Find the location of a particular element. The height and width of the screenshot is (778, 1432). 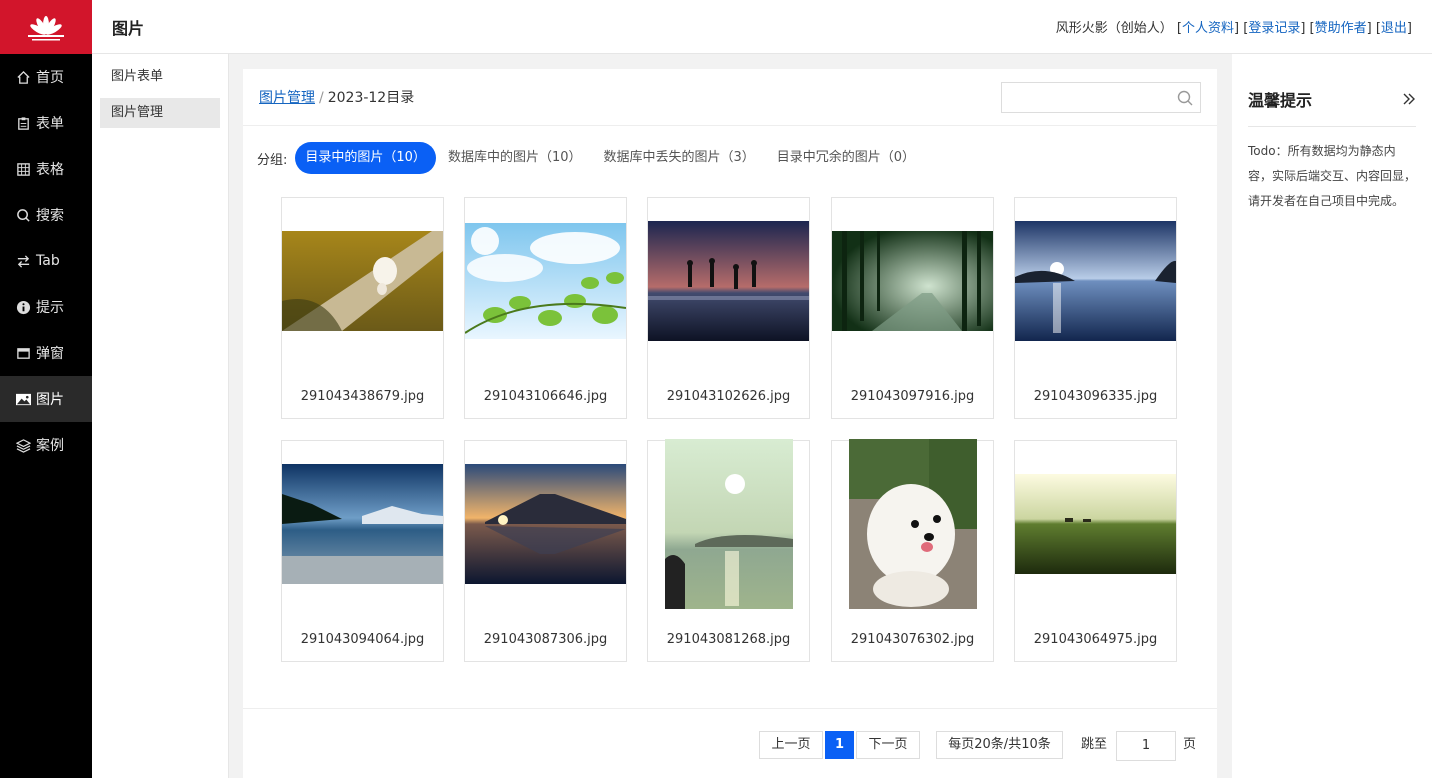

jump-label: 跳至 is located at coordinates (1094, 744).